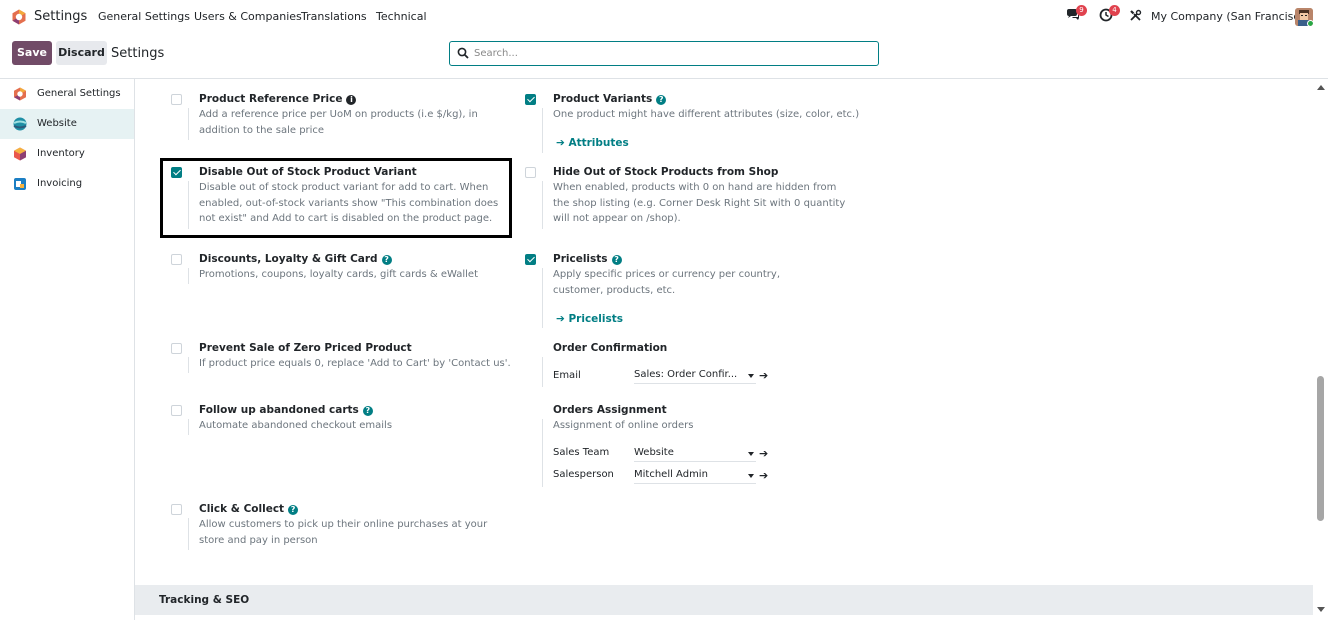  Describe the element at coordinates (242, 509) in the screenshot. I see `setting-title-text: Click & Collect` at that location.